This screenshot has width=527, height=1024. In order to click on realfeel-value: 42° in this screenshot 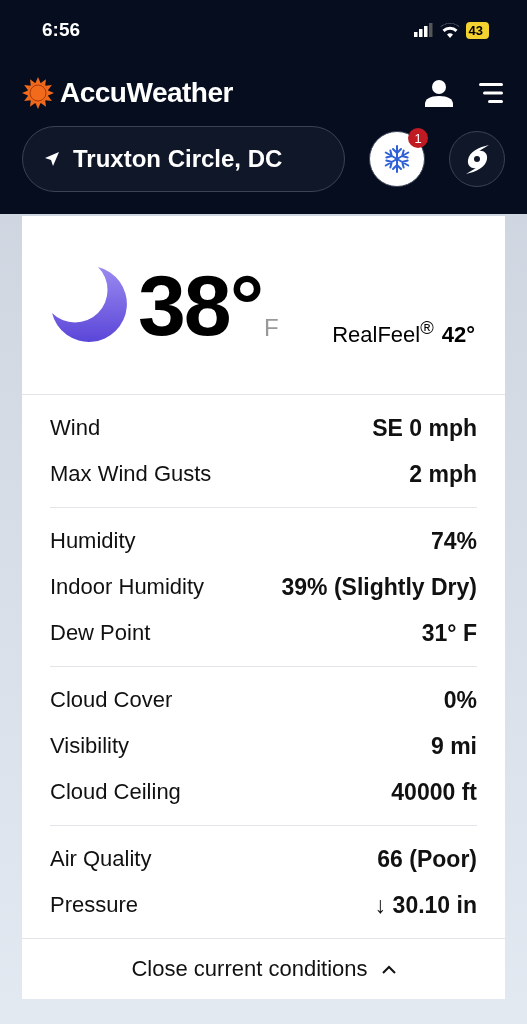, I will do `click(458, 335)`.